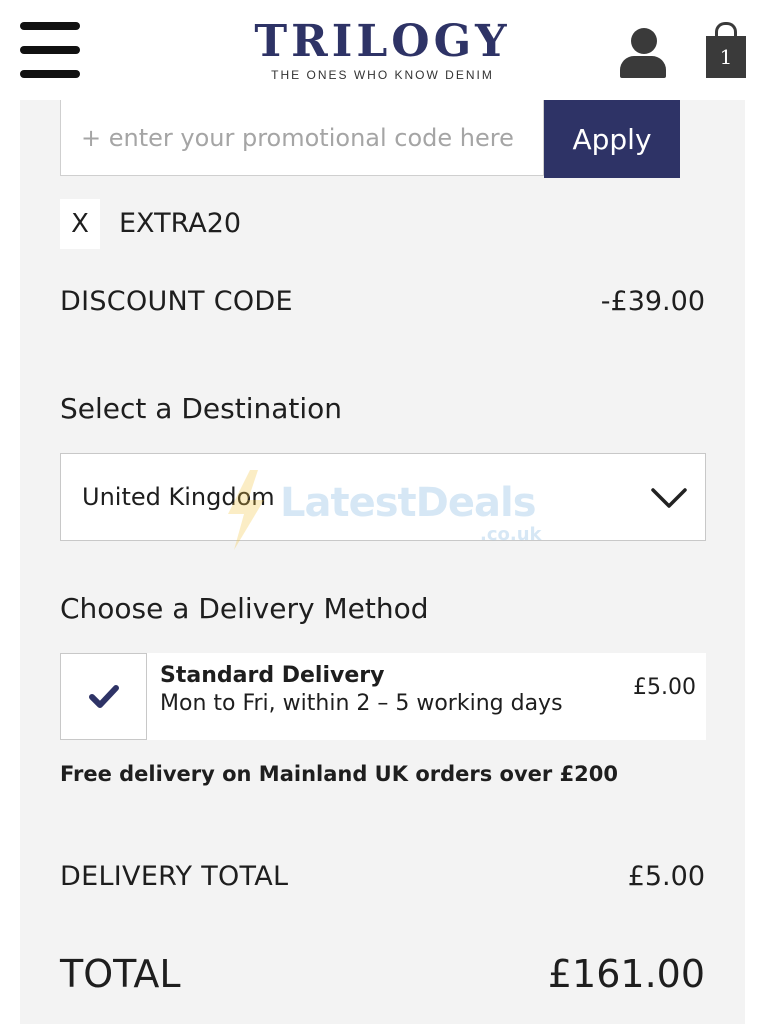 This screenshot has width=765, height=1024. I want to click on logo-tagline: THE ONES WHO KNOW DENIM, so click(382, 75).